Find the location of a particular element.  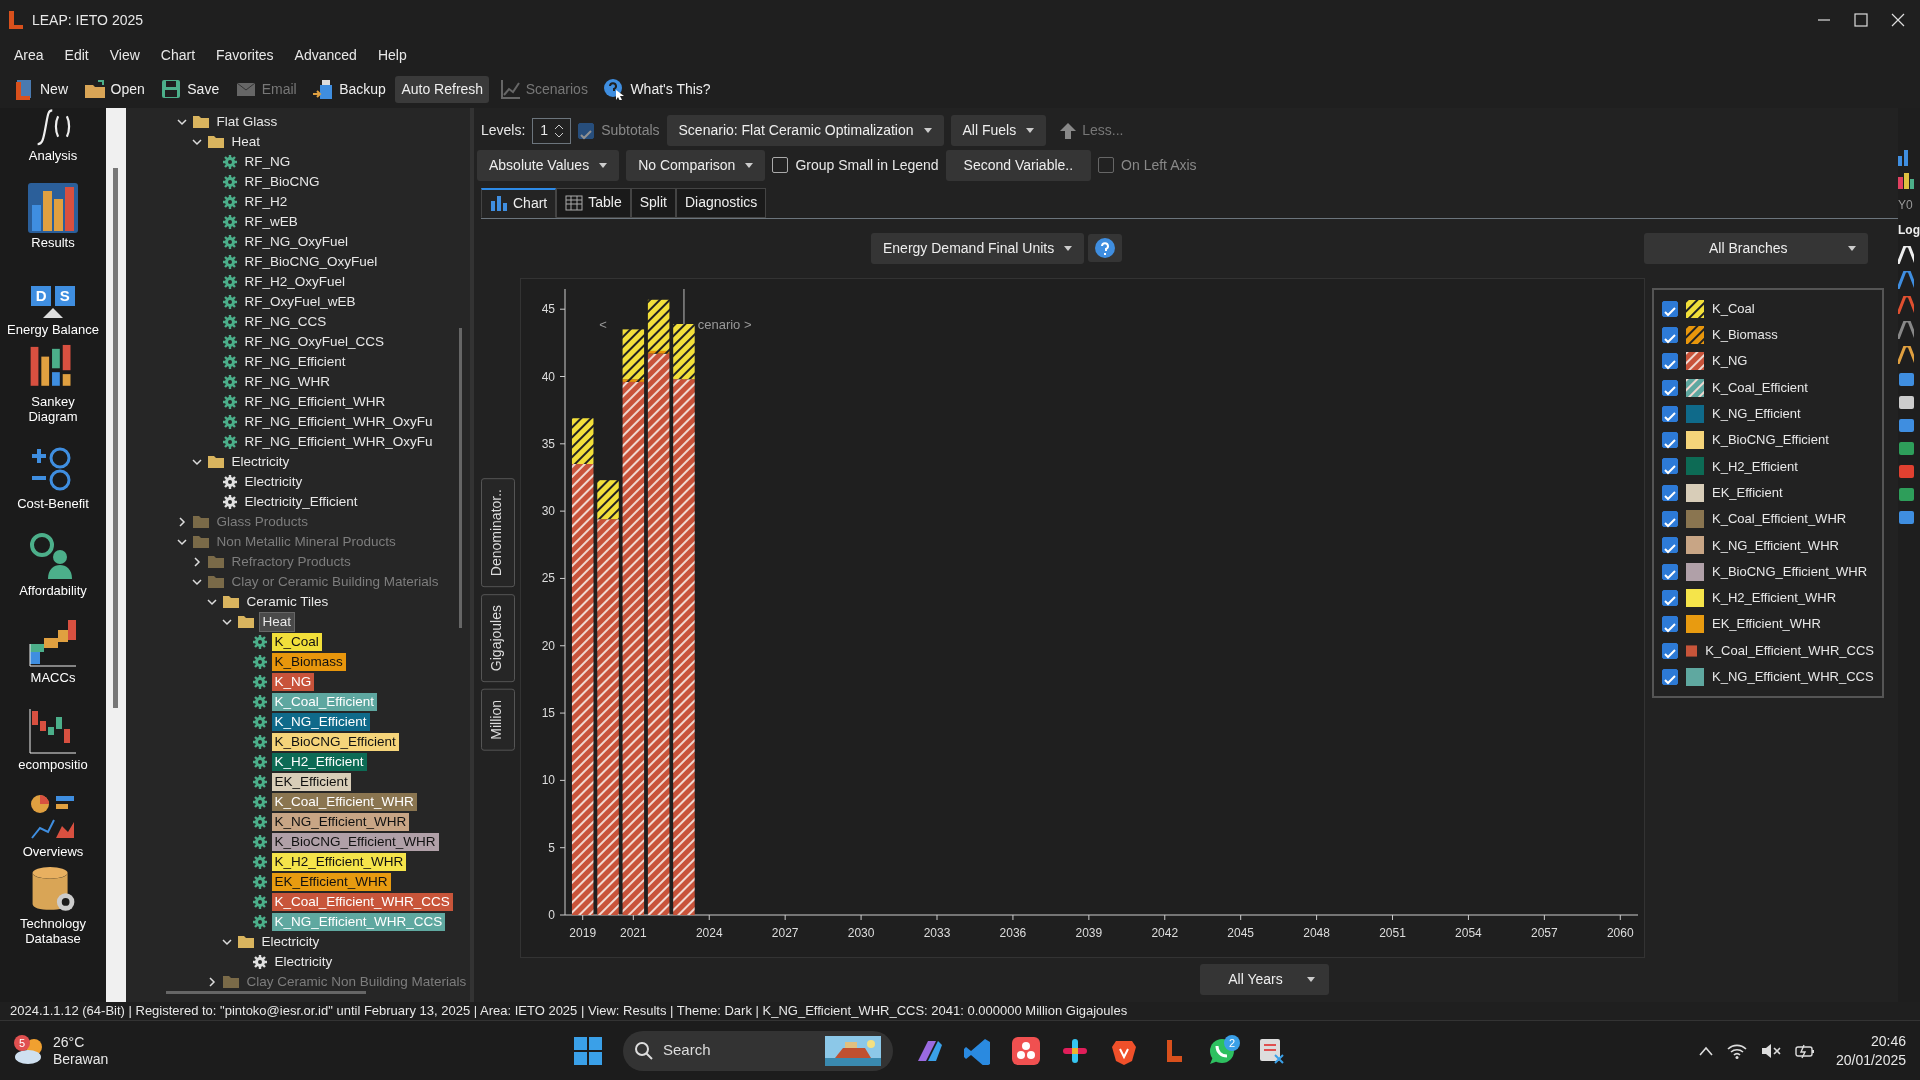

tab: Table is located at coordinates (593, 202).